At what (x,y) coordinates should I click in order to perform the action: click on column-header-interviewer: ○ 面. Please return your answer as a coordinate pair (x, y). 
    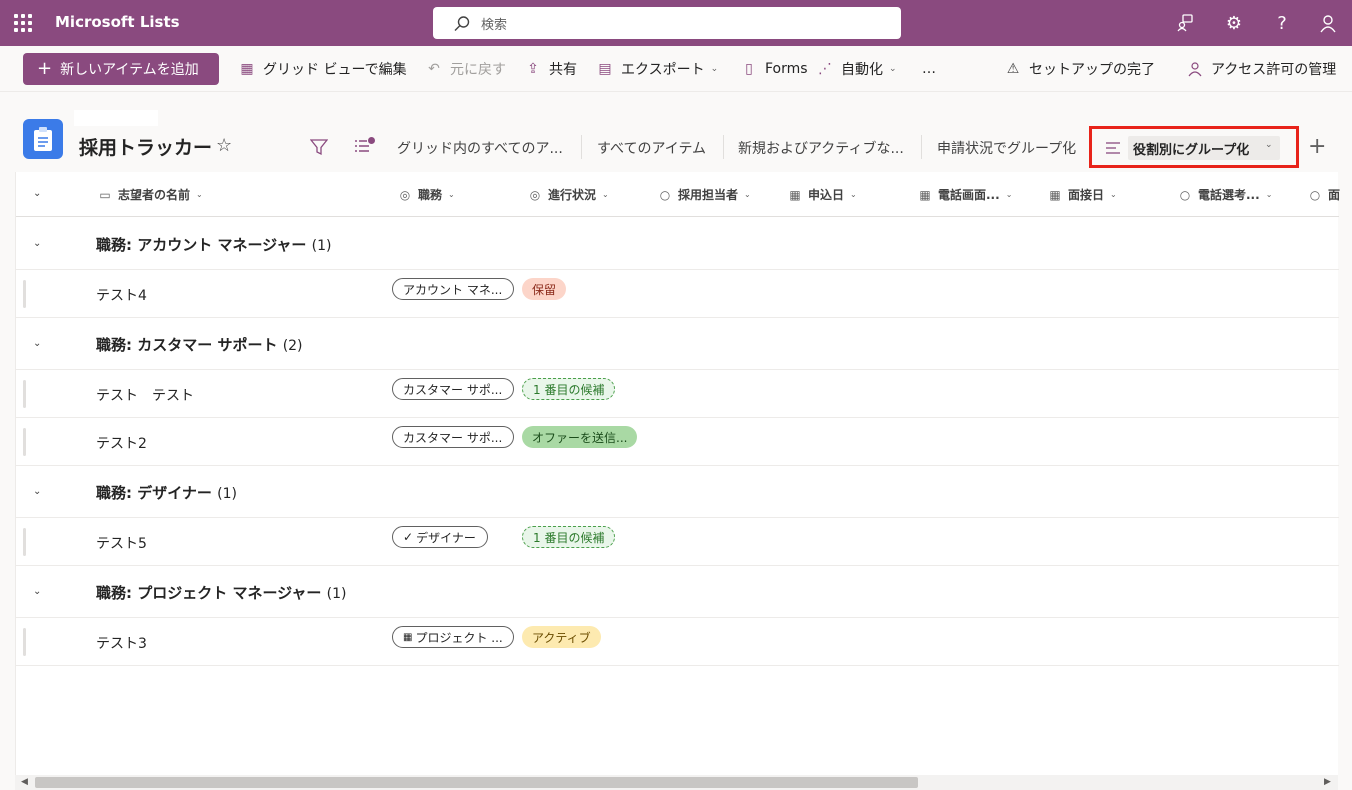
    Looking at the image, I should click on (1324, 194).